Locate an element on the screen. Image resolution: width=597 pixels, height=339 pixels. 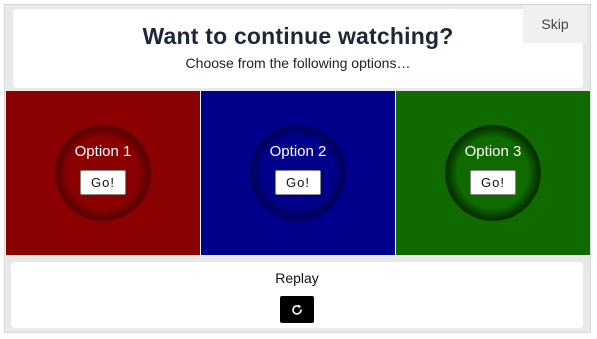
option-1-go-button: Go! is located at coordinates (103, 182).